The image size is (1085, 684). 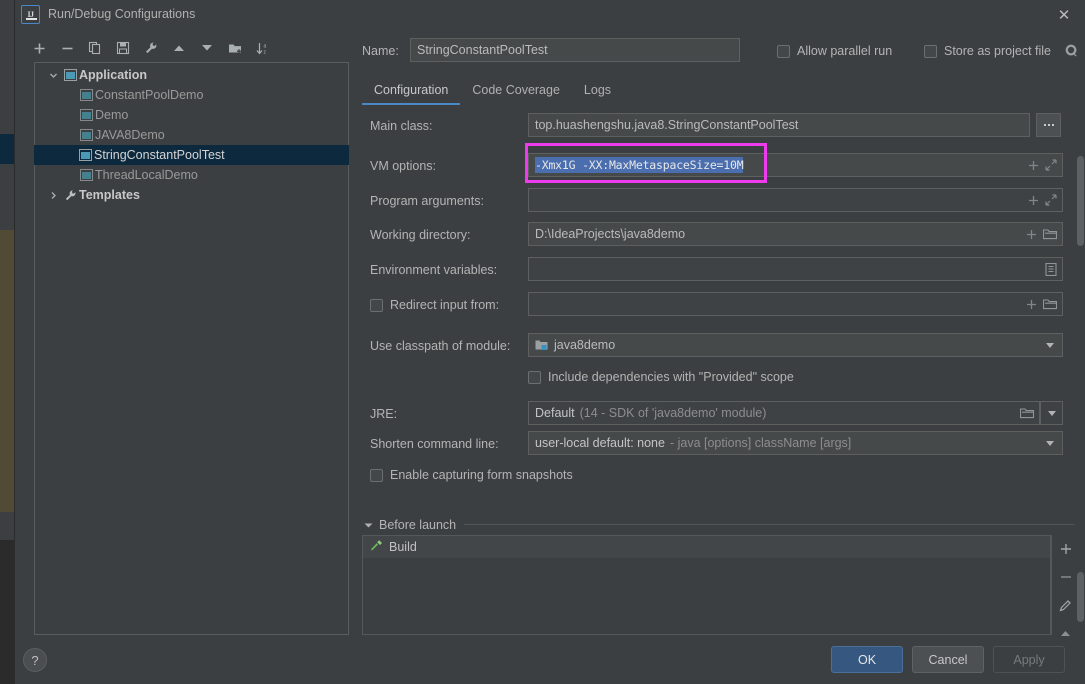 What do you see at coordinates (760, 443) in the screenshot?
I see `shorten-command-line-hint: - java [options] className [args]` at bounding box center [760, 443].